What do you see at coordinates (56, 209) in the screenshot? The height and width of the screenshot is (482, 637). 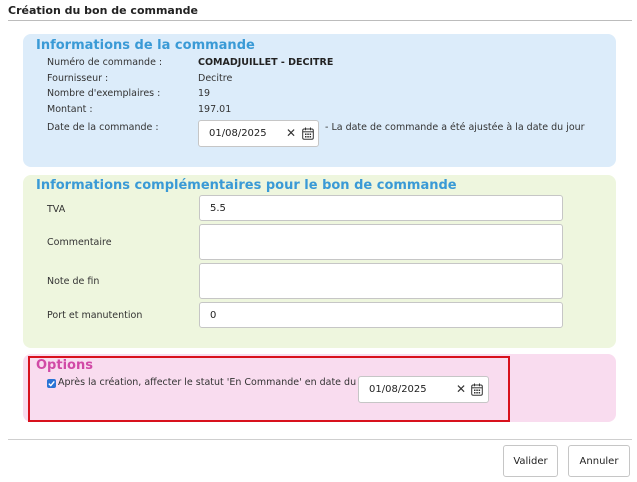 I see `tva-label: TVA` at bounding box center [56, 209].